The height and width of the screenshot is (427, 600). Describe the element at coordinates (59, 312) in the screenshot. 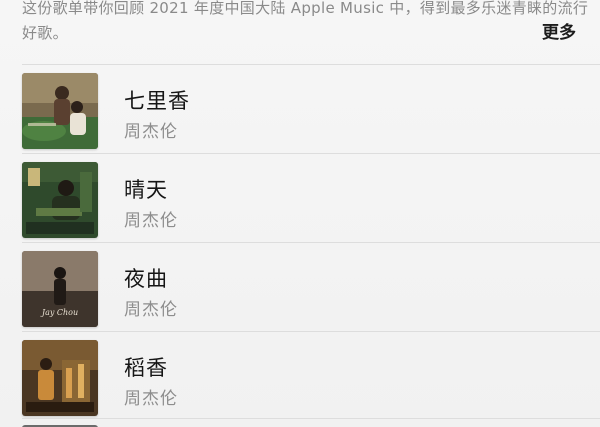

I see `cover-script-text: Jay Chou` at that location.